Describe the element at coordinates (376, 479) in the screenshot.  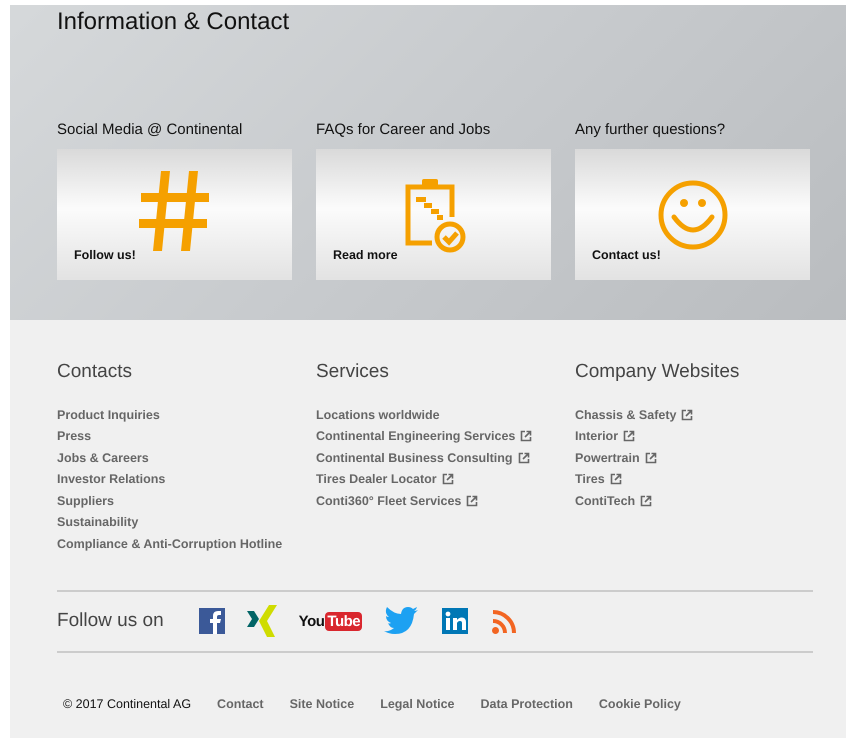
I see `footer-link: Tires Dealer Locator` at that location.